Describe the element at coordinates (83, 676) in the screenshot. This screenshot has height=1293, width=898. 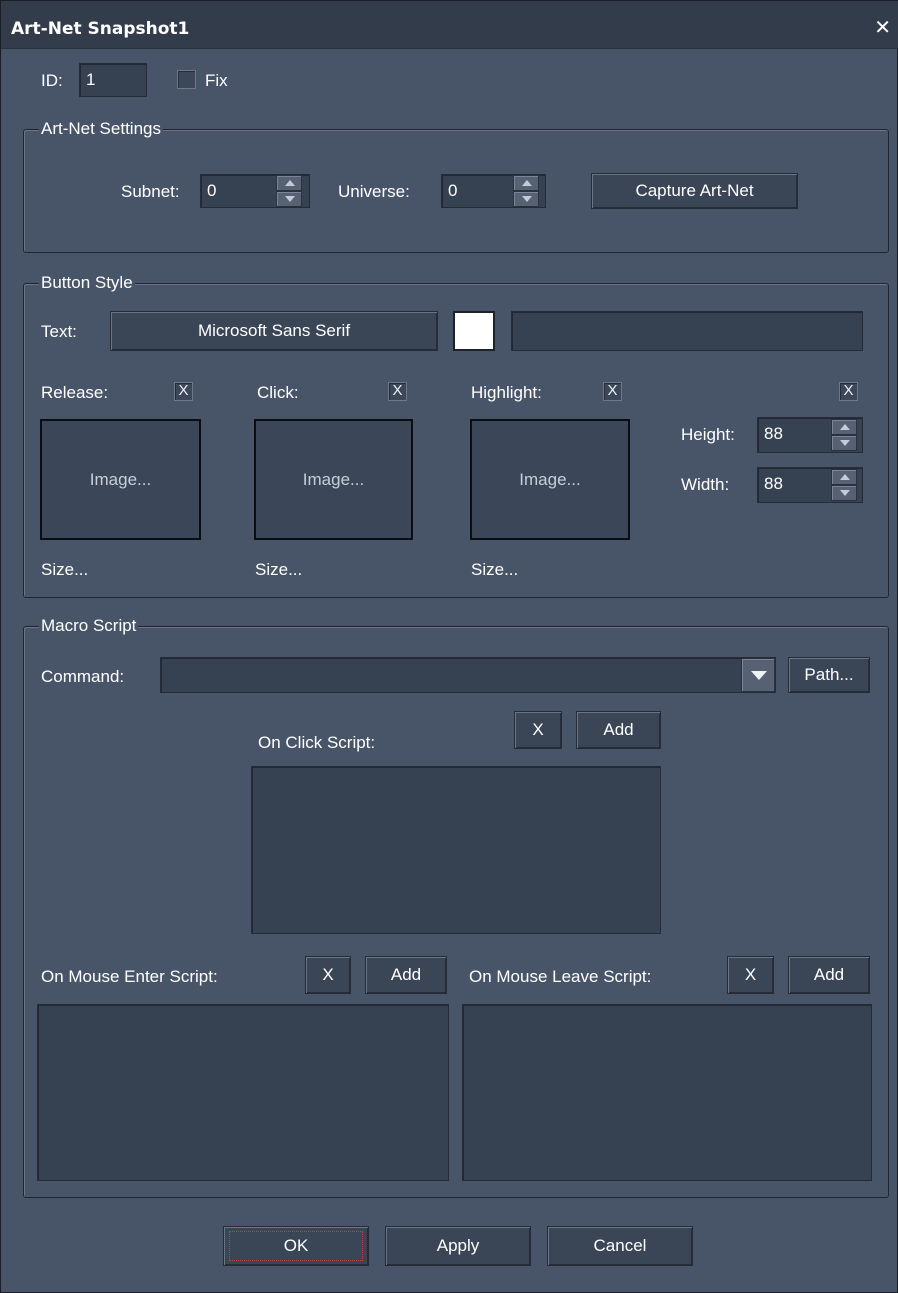
I see `command-label: Command:` at that location.